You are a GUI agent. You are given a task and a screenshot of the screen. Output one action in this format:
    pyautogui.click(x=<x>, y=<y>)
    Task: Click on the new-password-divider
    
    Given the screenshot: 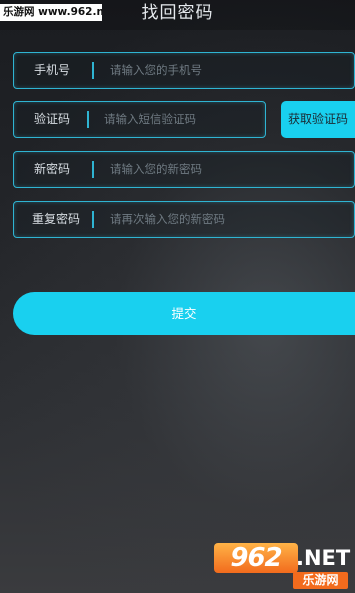 What is the action you would take?
    pyautogui.click(x=93, y=169)
    